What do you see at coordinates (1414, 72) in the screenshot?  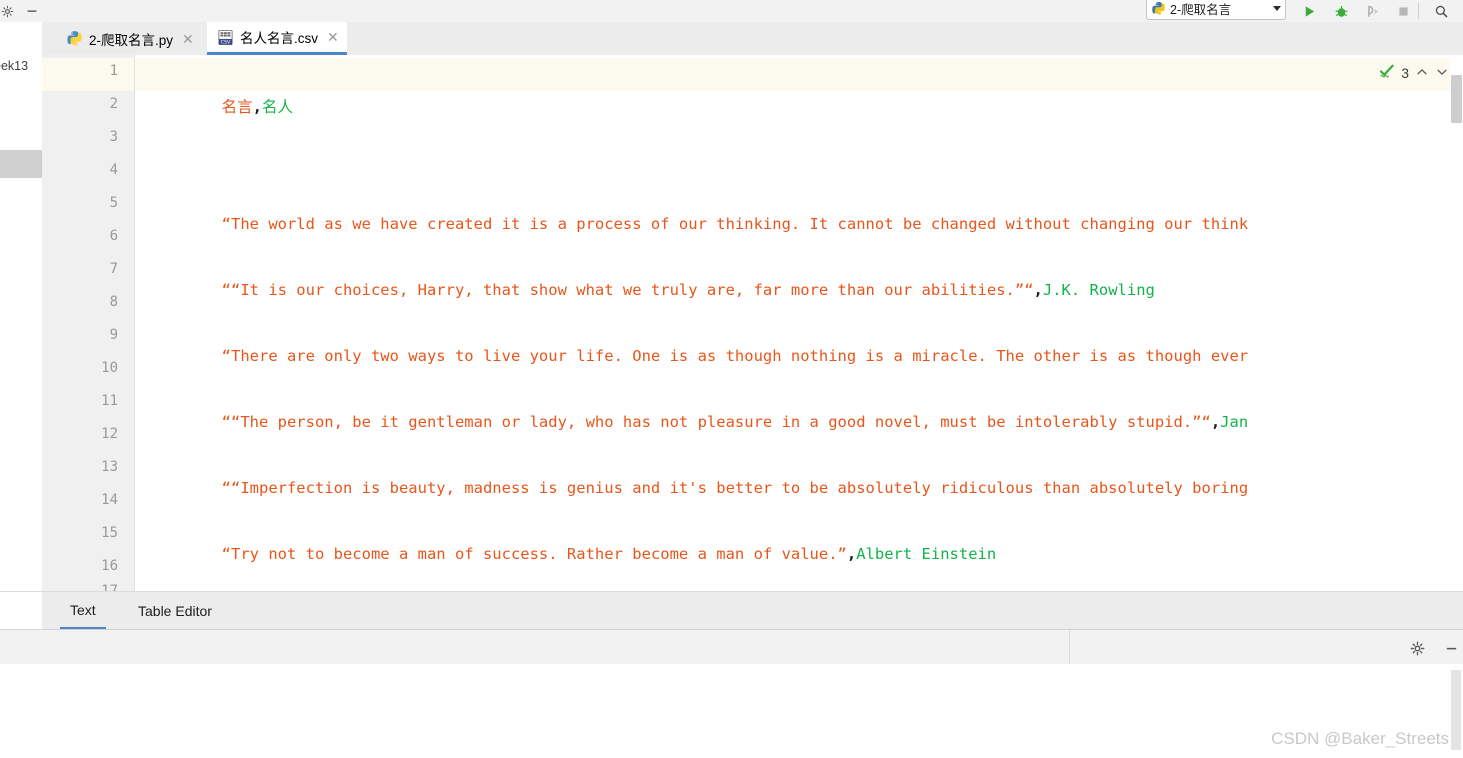 I see `inspection-widget: 3` at bounding box center [1414, 72].